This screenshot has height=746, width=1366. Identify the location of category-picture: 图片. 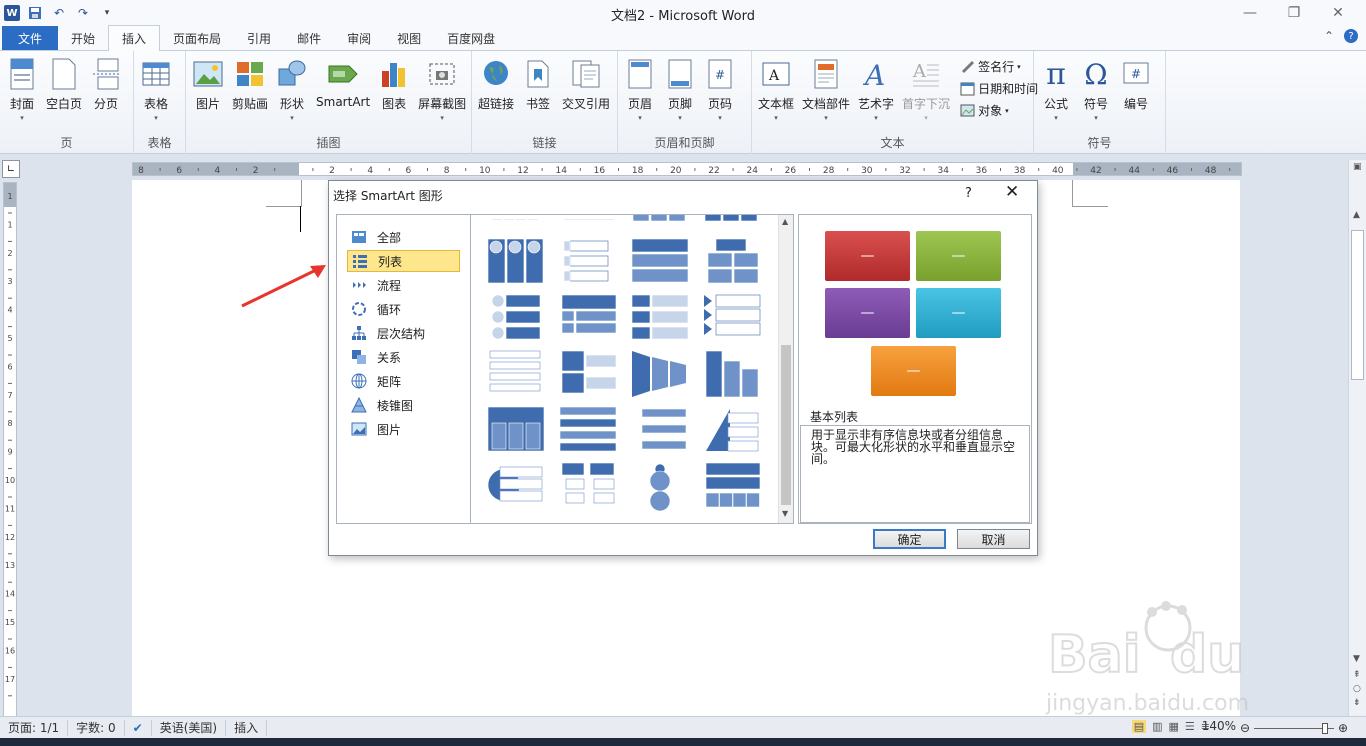
(403, 429).